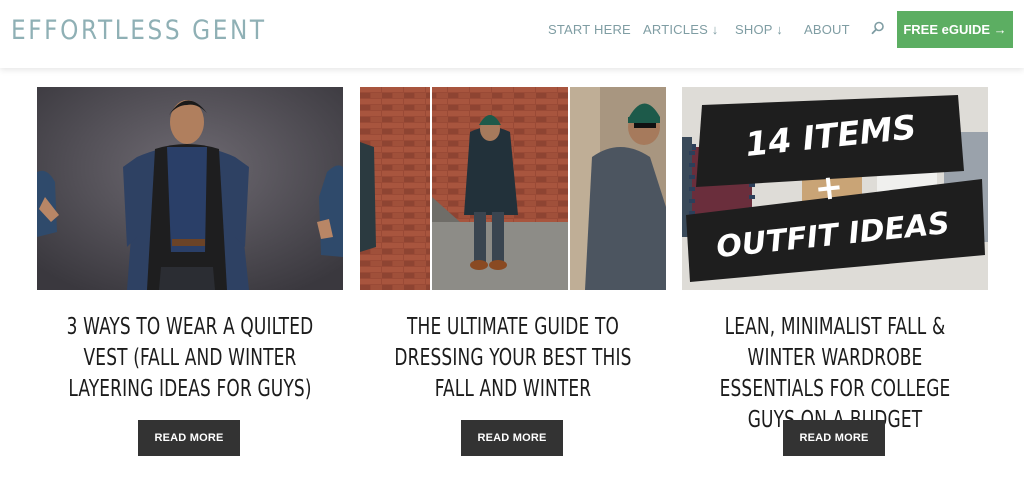  Describe the element at coordinates (829, 188) in the screenshot. I see `image-text-plus: +` at that location.